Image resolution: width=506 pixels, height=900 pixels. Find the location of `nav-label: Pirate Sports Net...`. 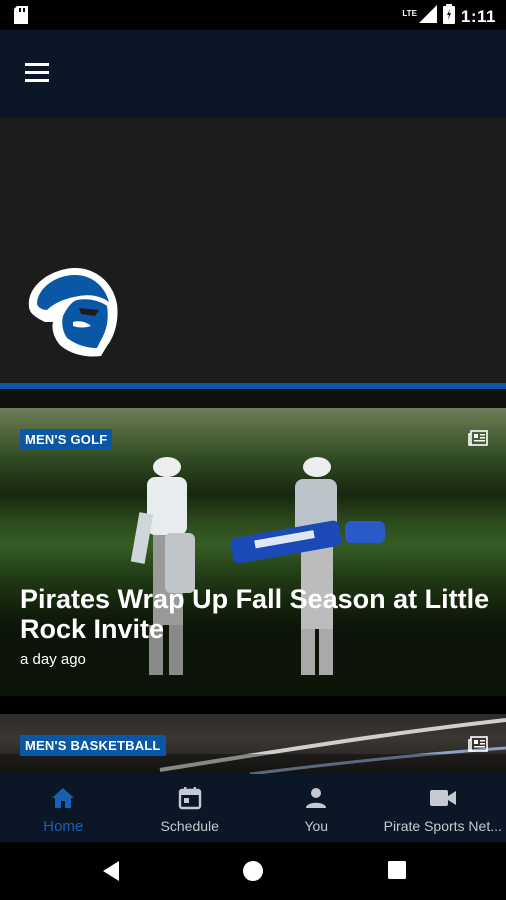

nav-label: Pirate Sports Net... is located at coordinates (442, 826).